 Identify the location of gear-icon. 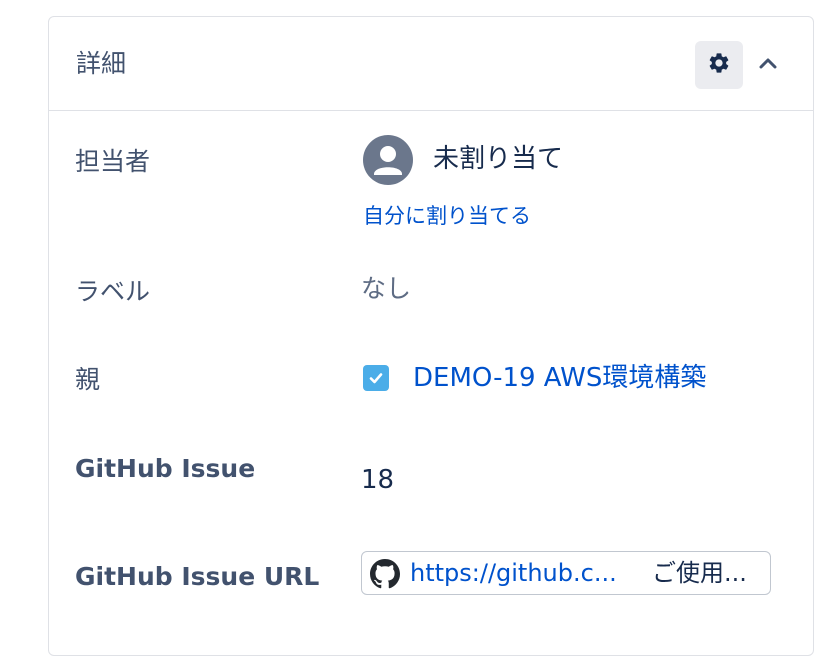
(719, 65).